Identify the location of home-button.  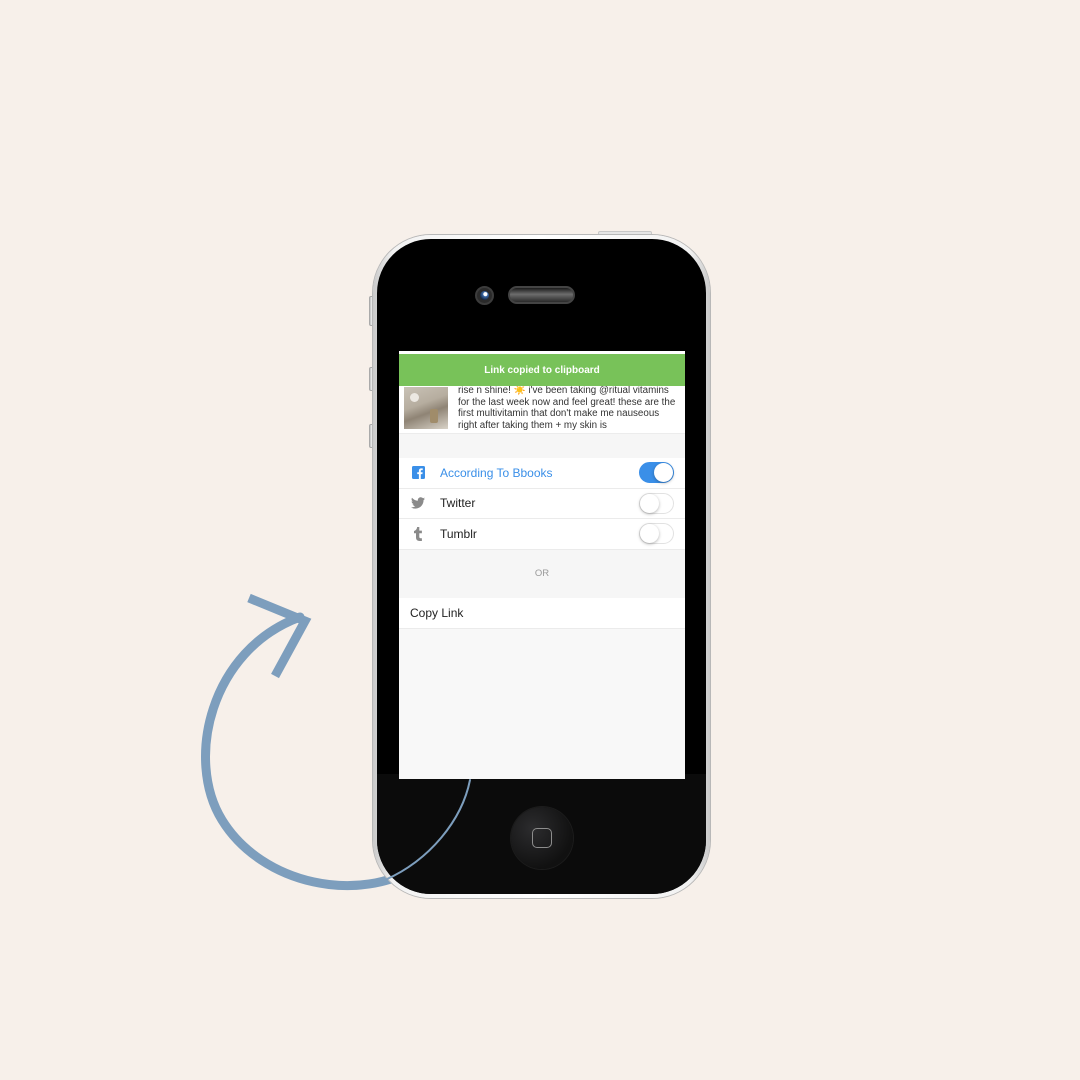
(542, 838).